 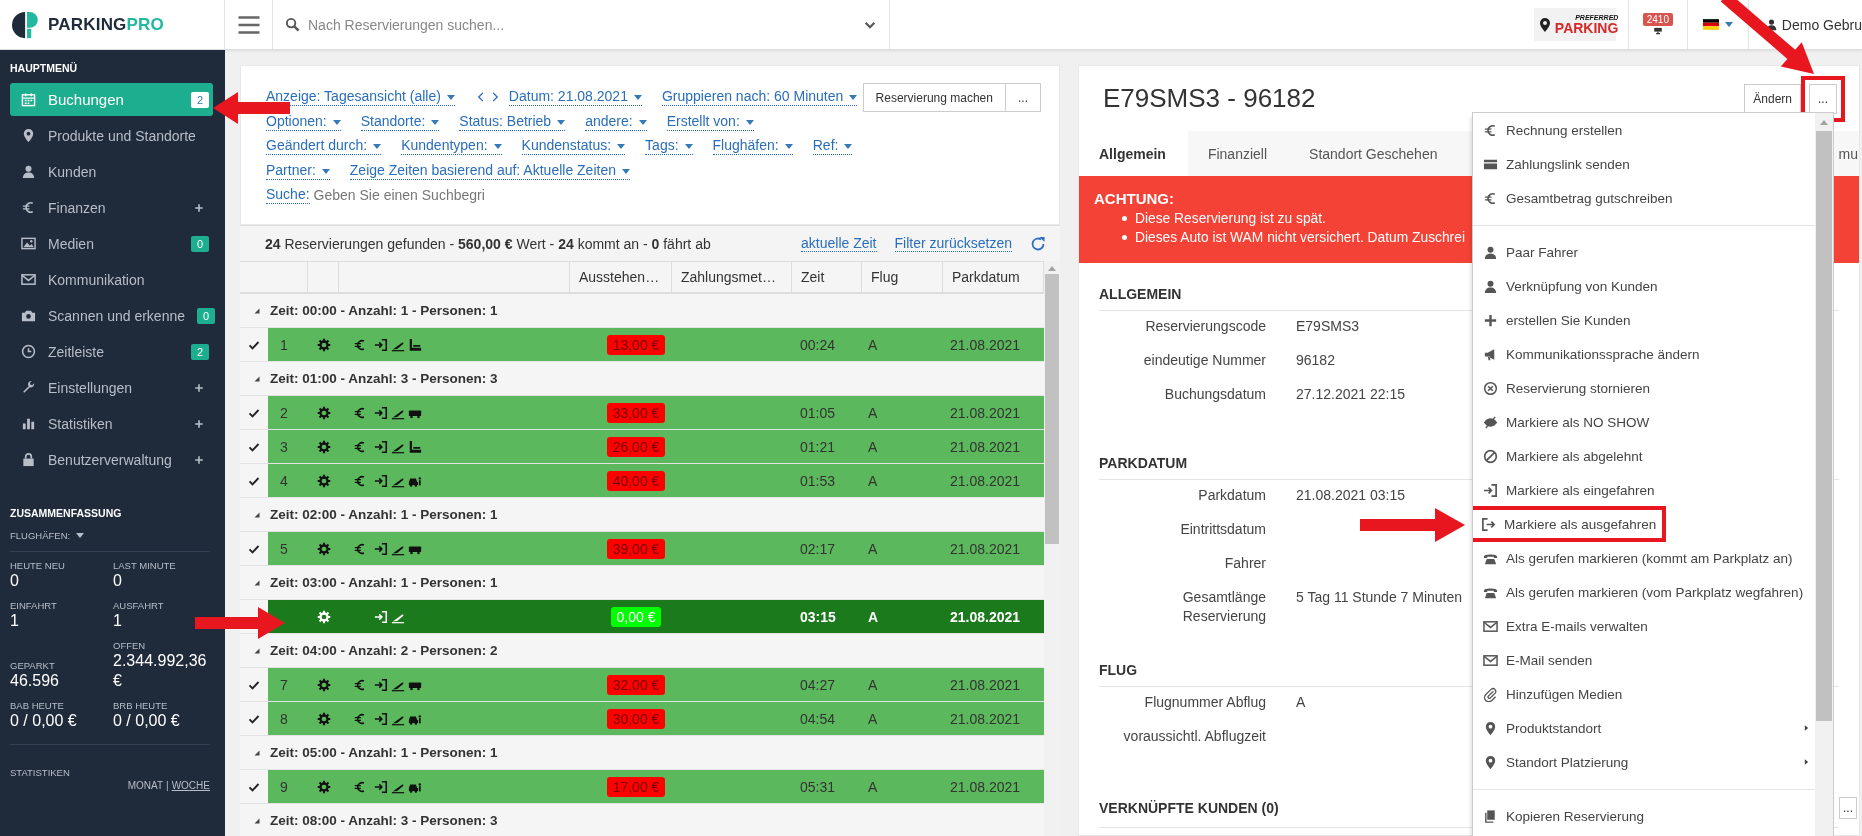 I want to click on period-link: MONAT, so click(x=145, y=785).